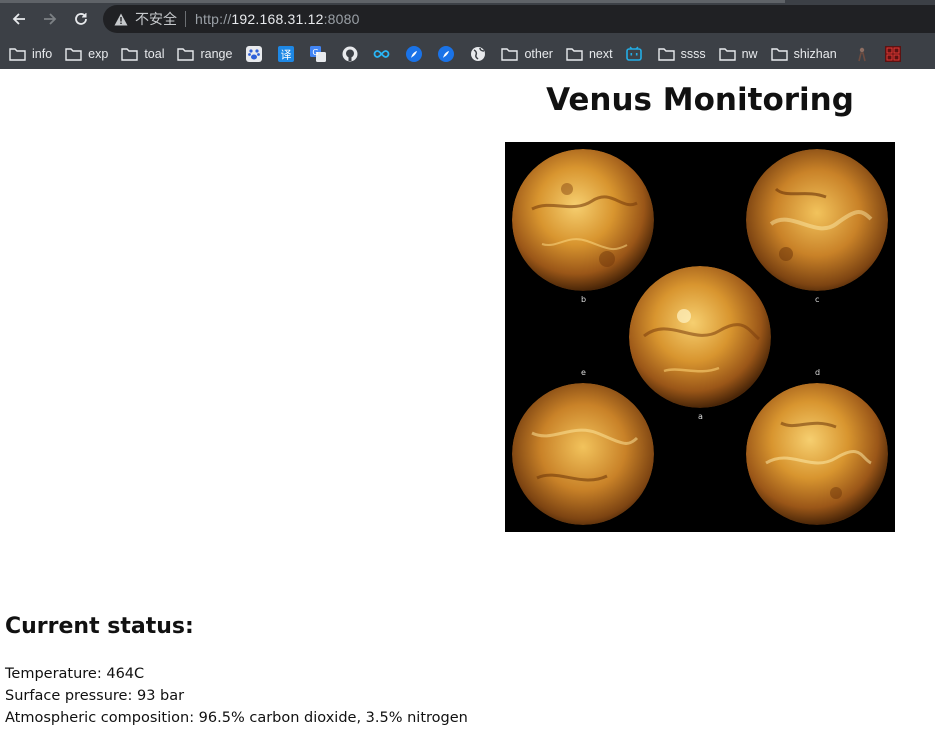 This screenshot has height=740, width=935. I want to click on bookmark-folder-nw: nw, so click(738, 54).